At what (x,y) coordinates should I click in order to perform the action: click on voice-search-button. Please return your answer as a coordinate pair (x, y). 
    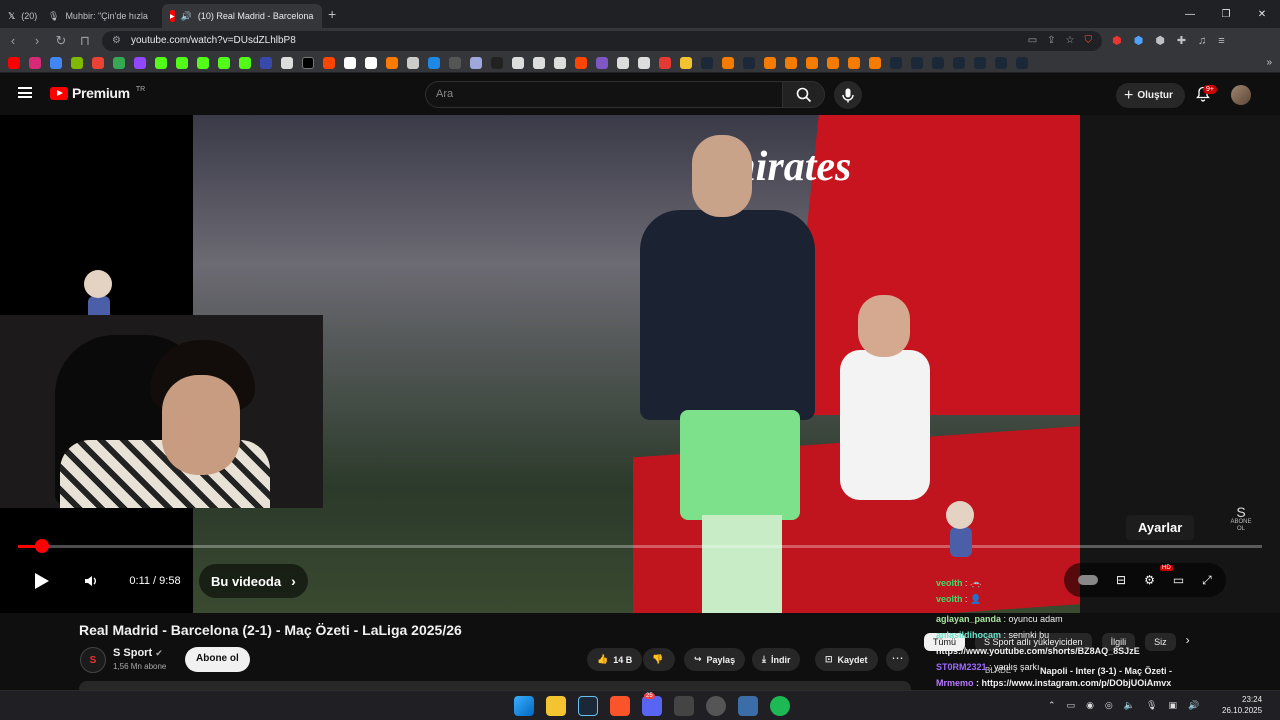
    Looking at the image, I should click on (848, 95).